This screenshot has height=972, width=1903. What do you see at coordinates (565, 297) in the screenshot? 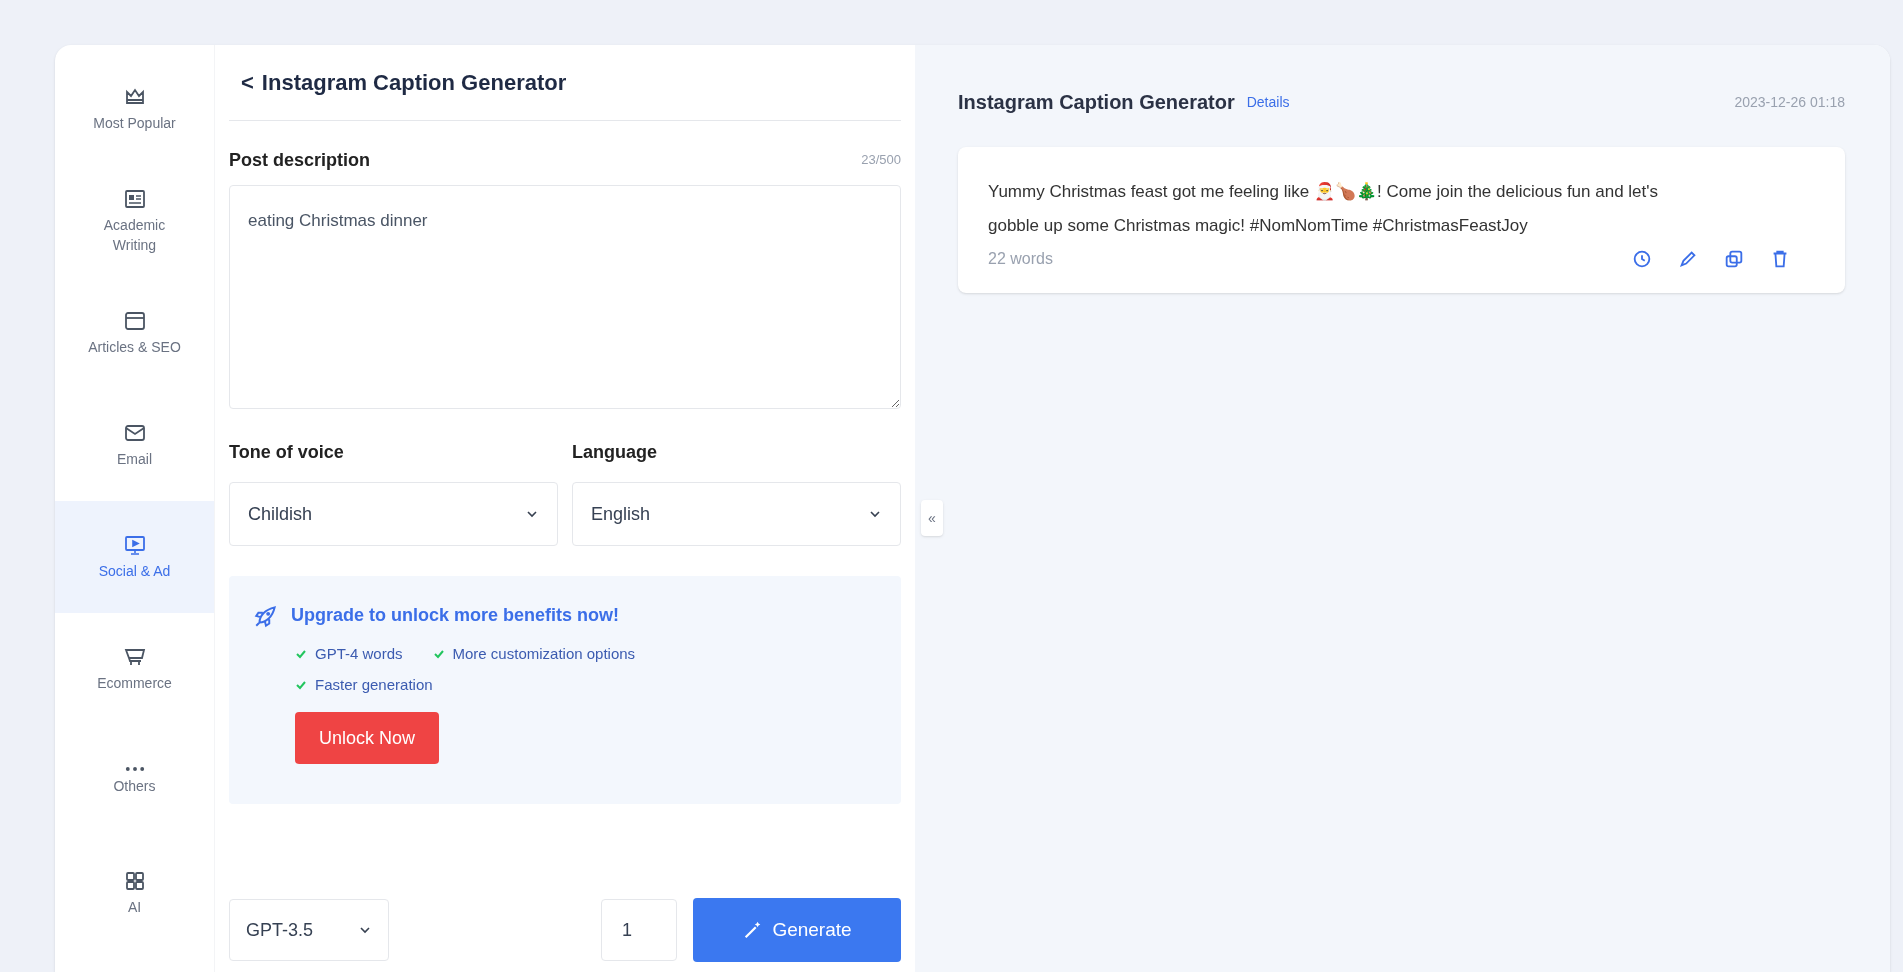
I see `text-area: eating Christmas dinner` at bounding box center [565, 297].